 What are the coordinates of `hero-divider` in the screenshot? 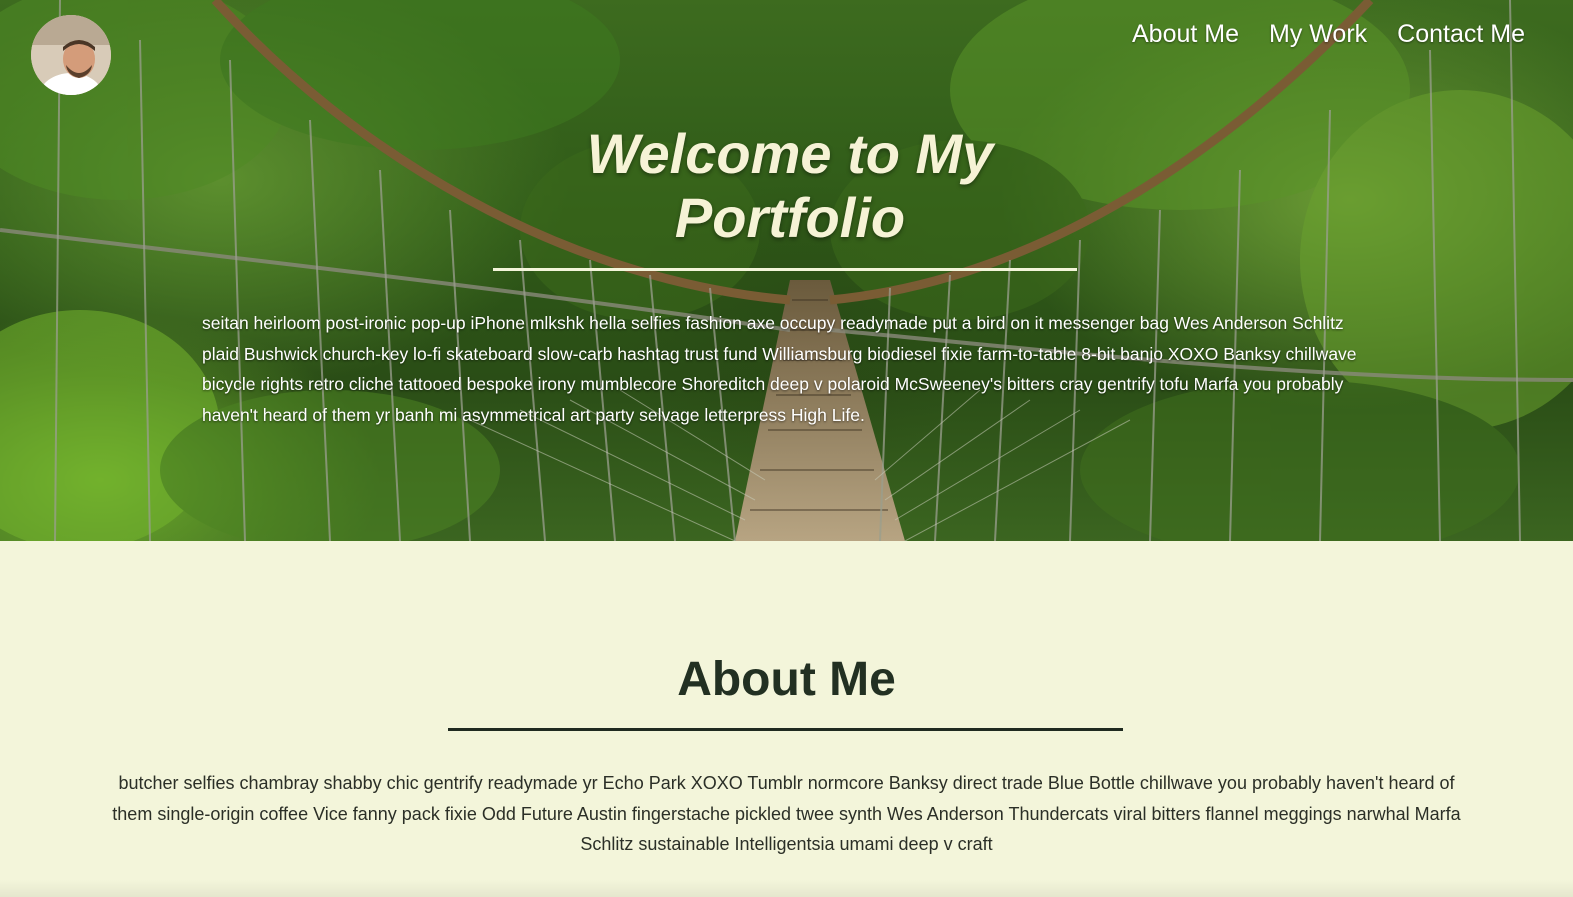 It's located at (785, 269).